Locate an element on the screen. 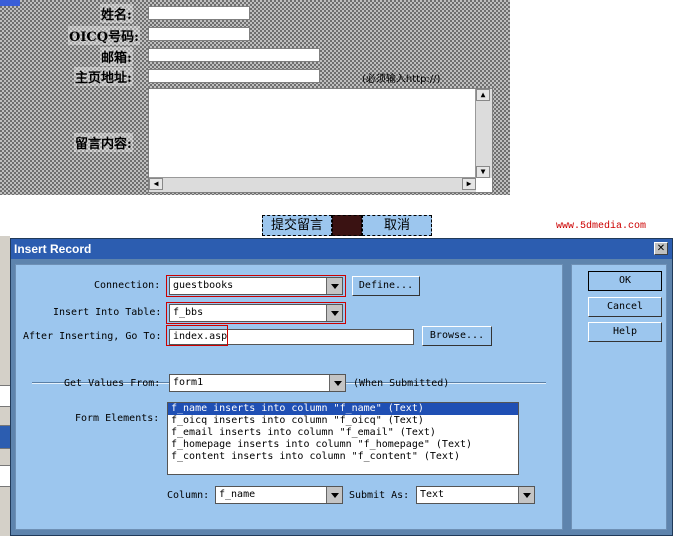 The height and width of the screenshot is (536, 678). submit-as-value: Text is located at coordinates (432, 494).